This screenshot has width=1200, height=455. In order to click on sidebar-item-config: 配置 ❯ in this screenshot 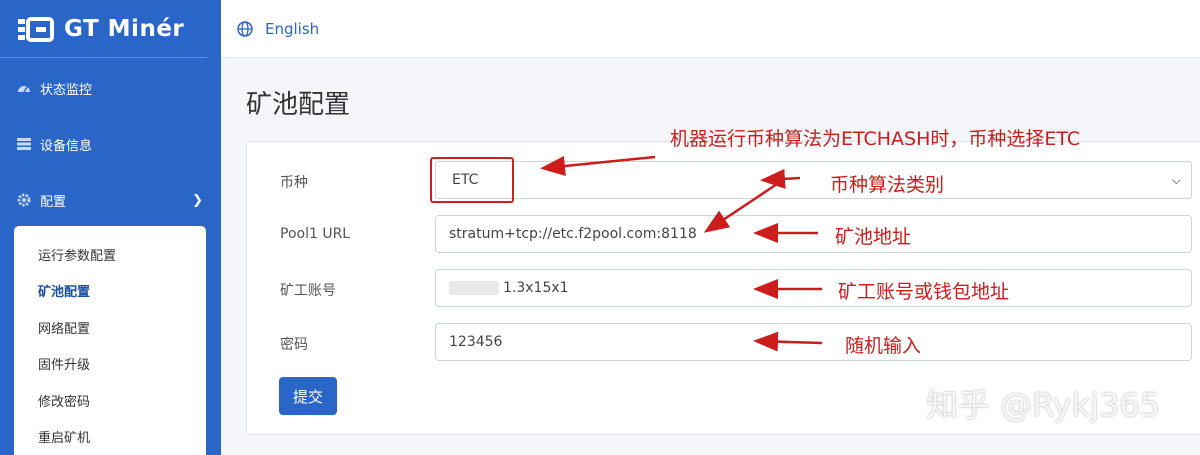, I will do `click(110, 200)`.